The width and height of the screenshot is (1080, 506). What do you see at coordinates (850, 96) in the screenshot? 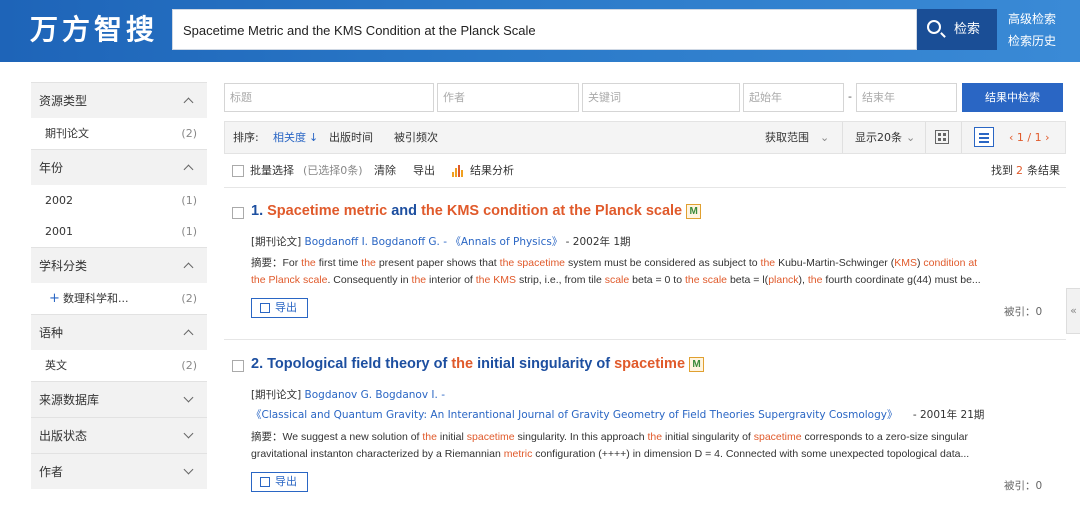
I see `year-range-dash: -` at bounding box center [850, 96].